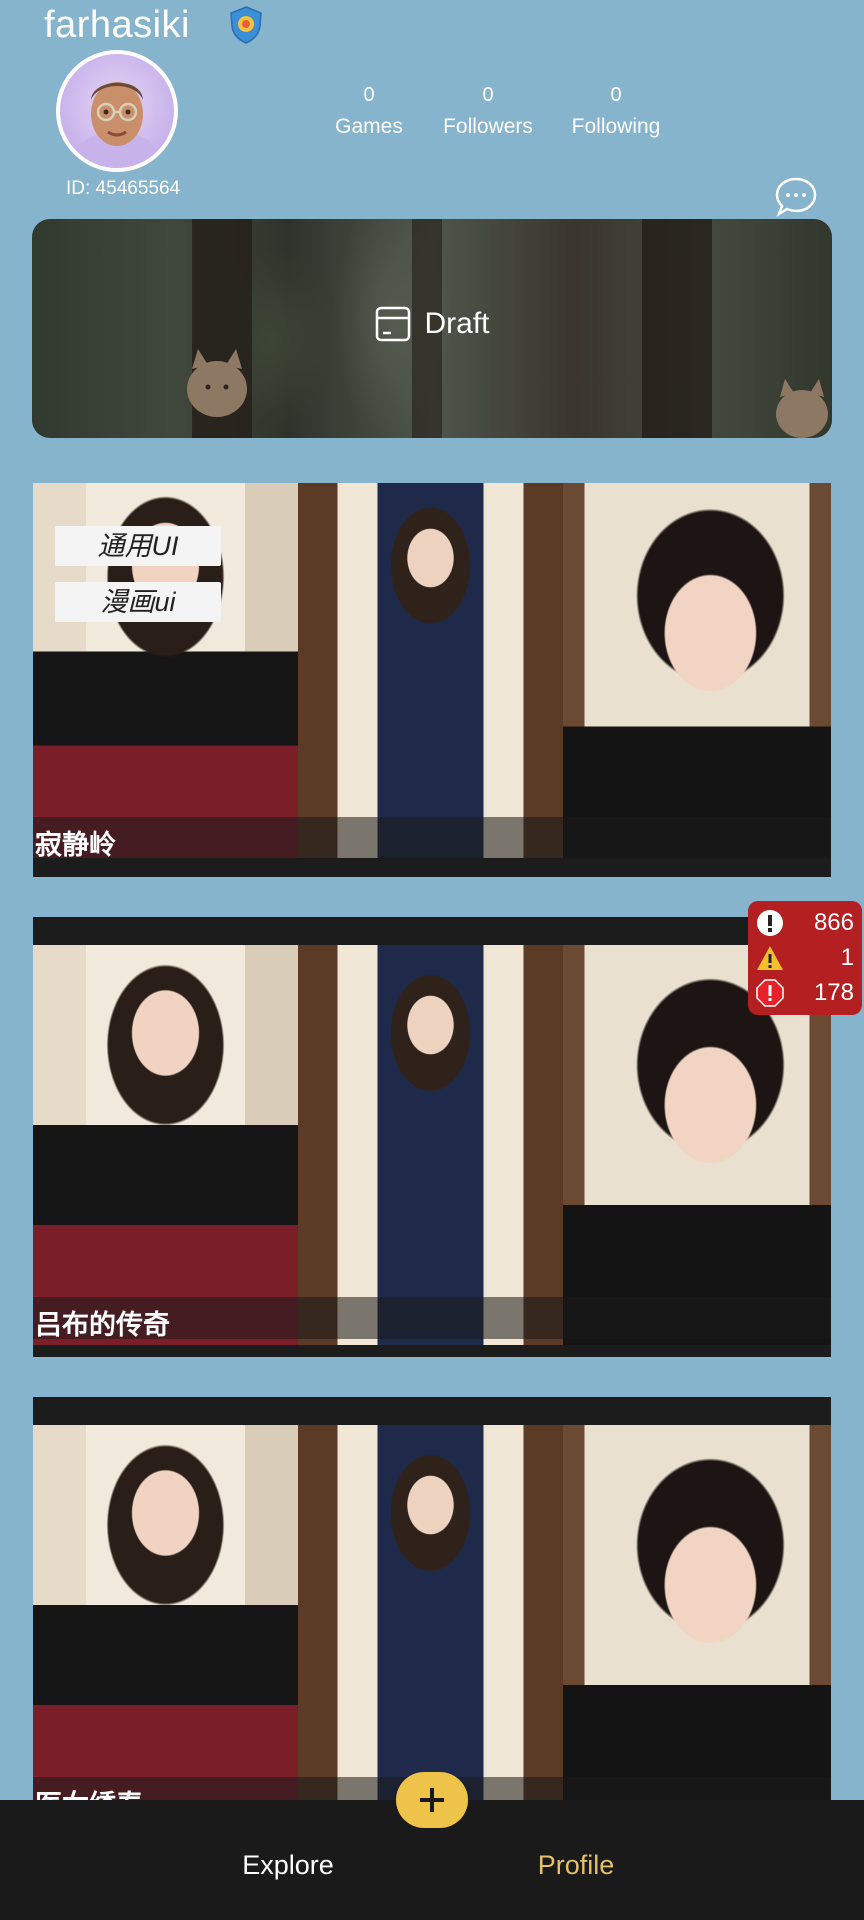 This screenshot has height=1920, width=864. Describe the element at coordinates (847, 957) in the screenshot. I see `counter-warning-value: 1` at that location.